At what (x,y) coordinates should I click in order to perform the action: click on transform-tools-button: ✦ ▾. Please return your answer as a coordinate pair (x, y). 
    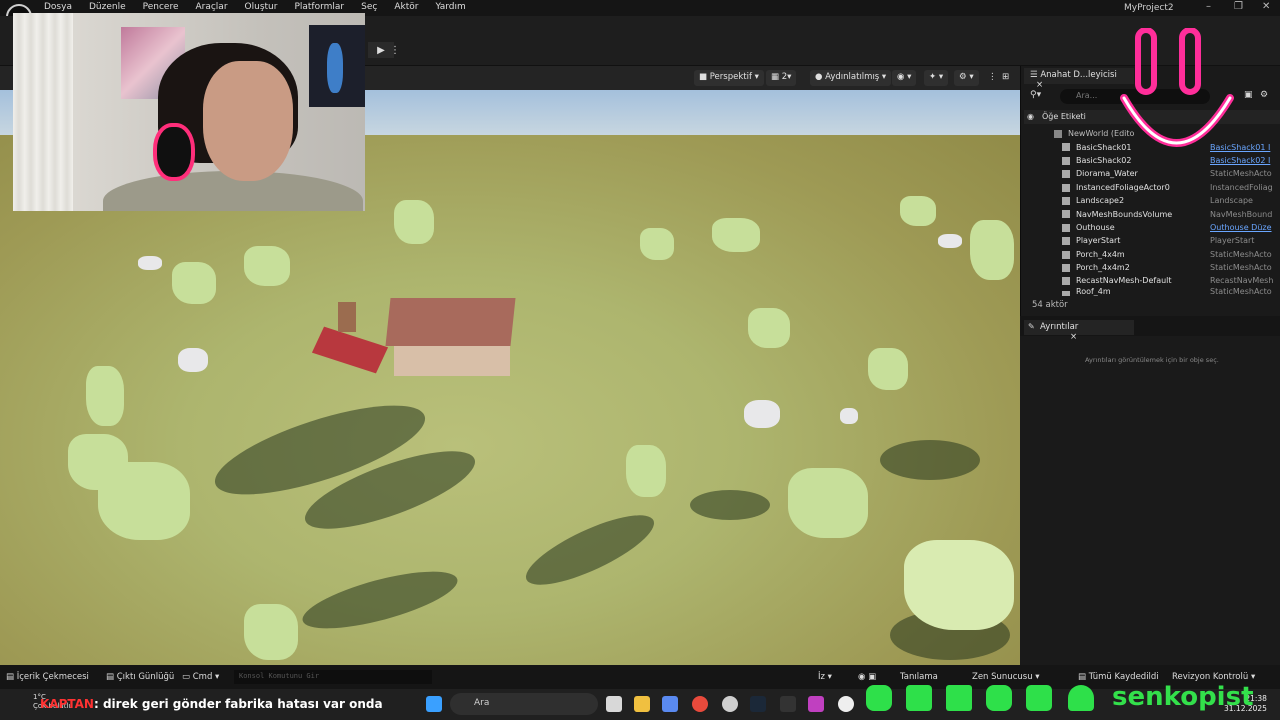
    Looking at the image, I should click on (936, 78).